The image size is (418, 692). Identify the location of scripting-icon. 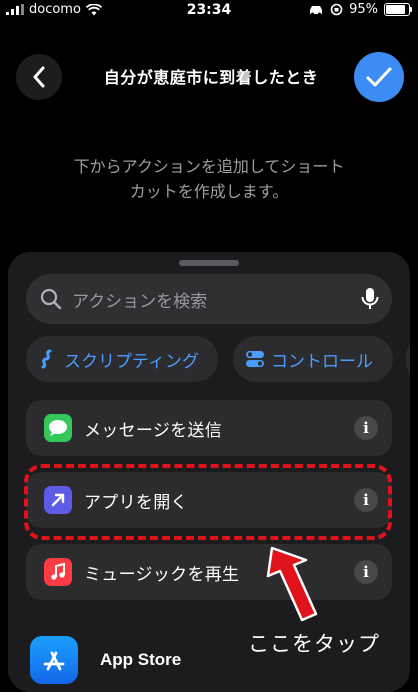
(46, 359).